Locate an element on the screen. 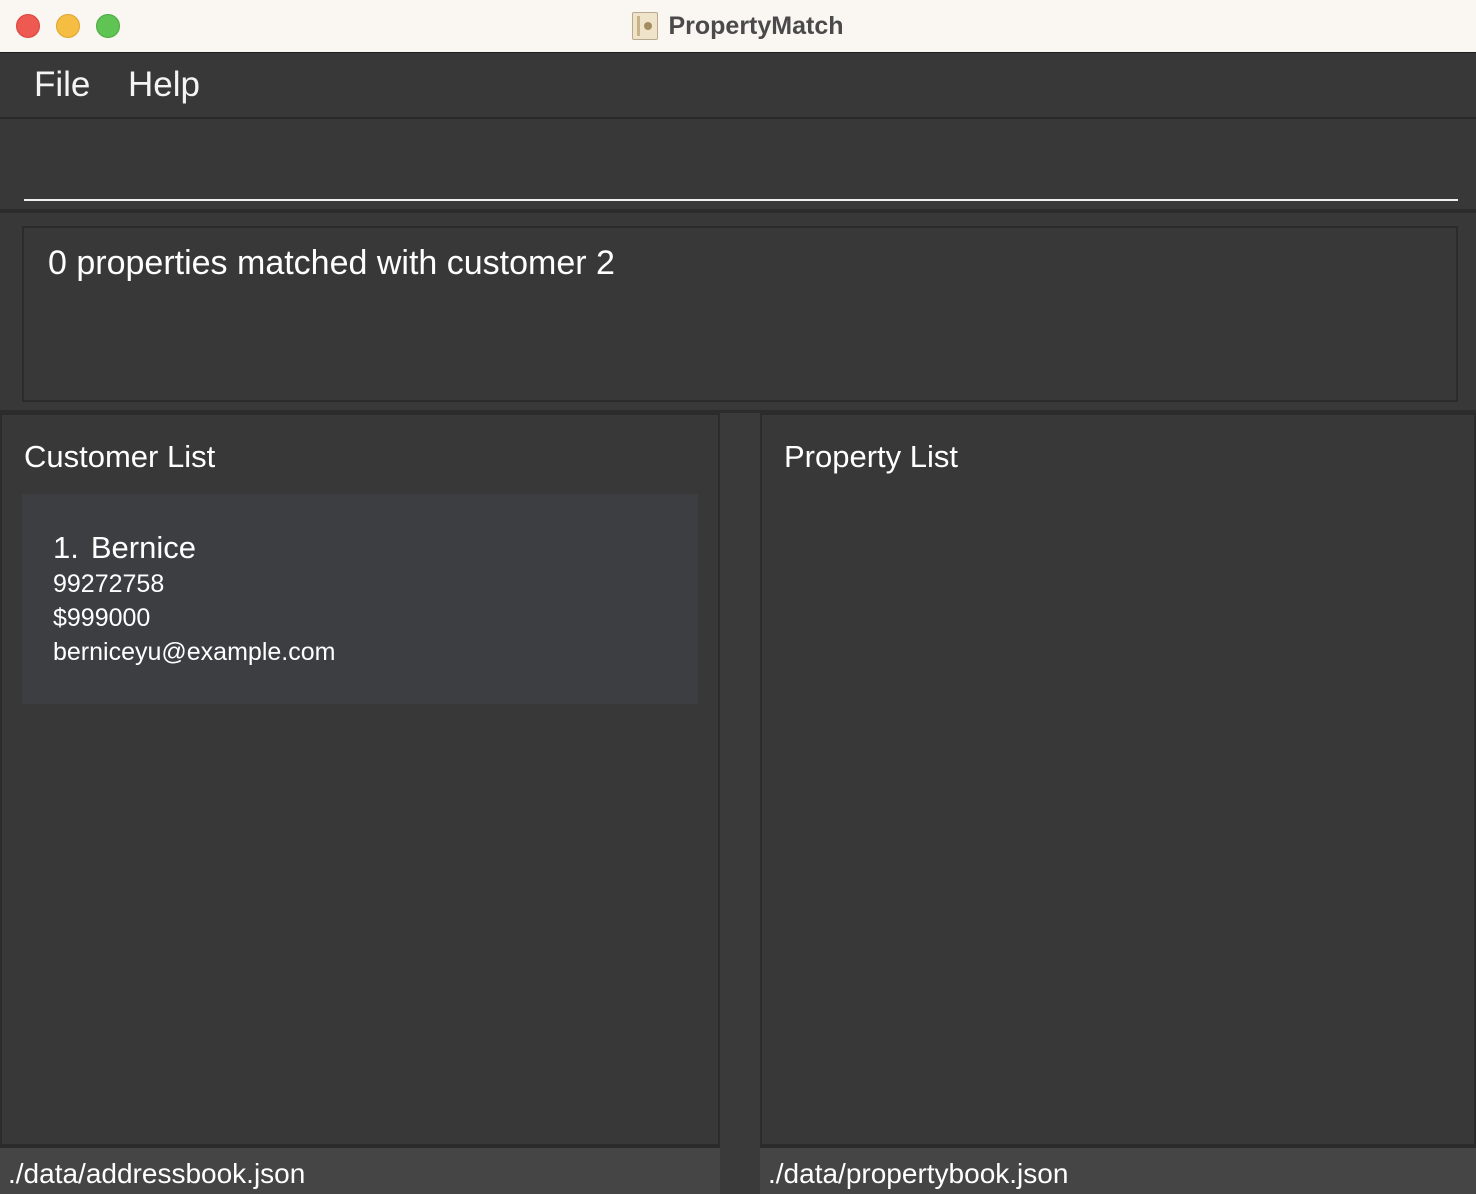  command-box is located at coordinates (738, 166).